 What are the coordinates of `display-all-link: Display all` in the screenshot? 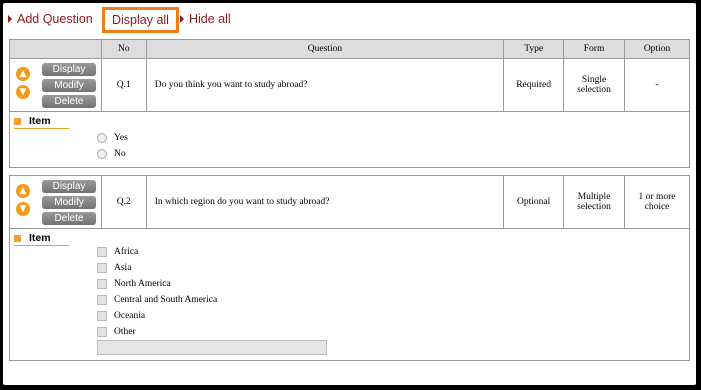 It's located at (140, 20).